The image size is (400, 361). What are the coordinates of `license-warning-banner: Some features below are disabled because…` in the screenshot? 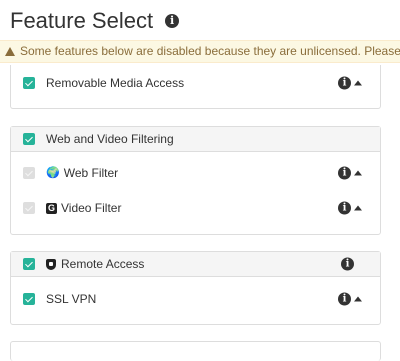 It's located at (200, 51).